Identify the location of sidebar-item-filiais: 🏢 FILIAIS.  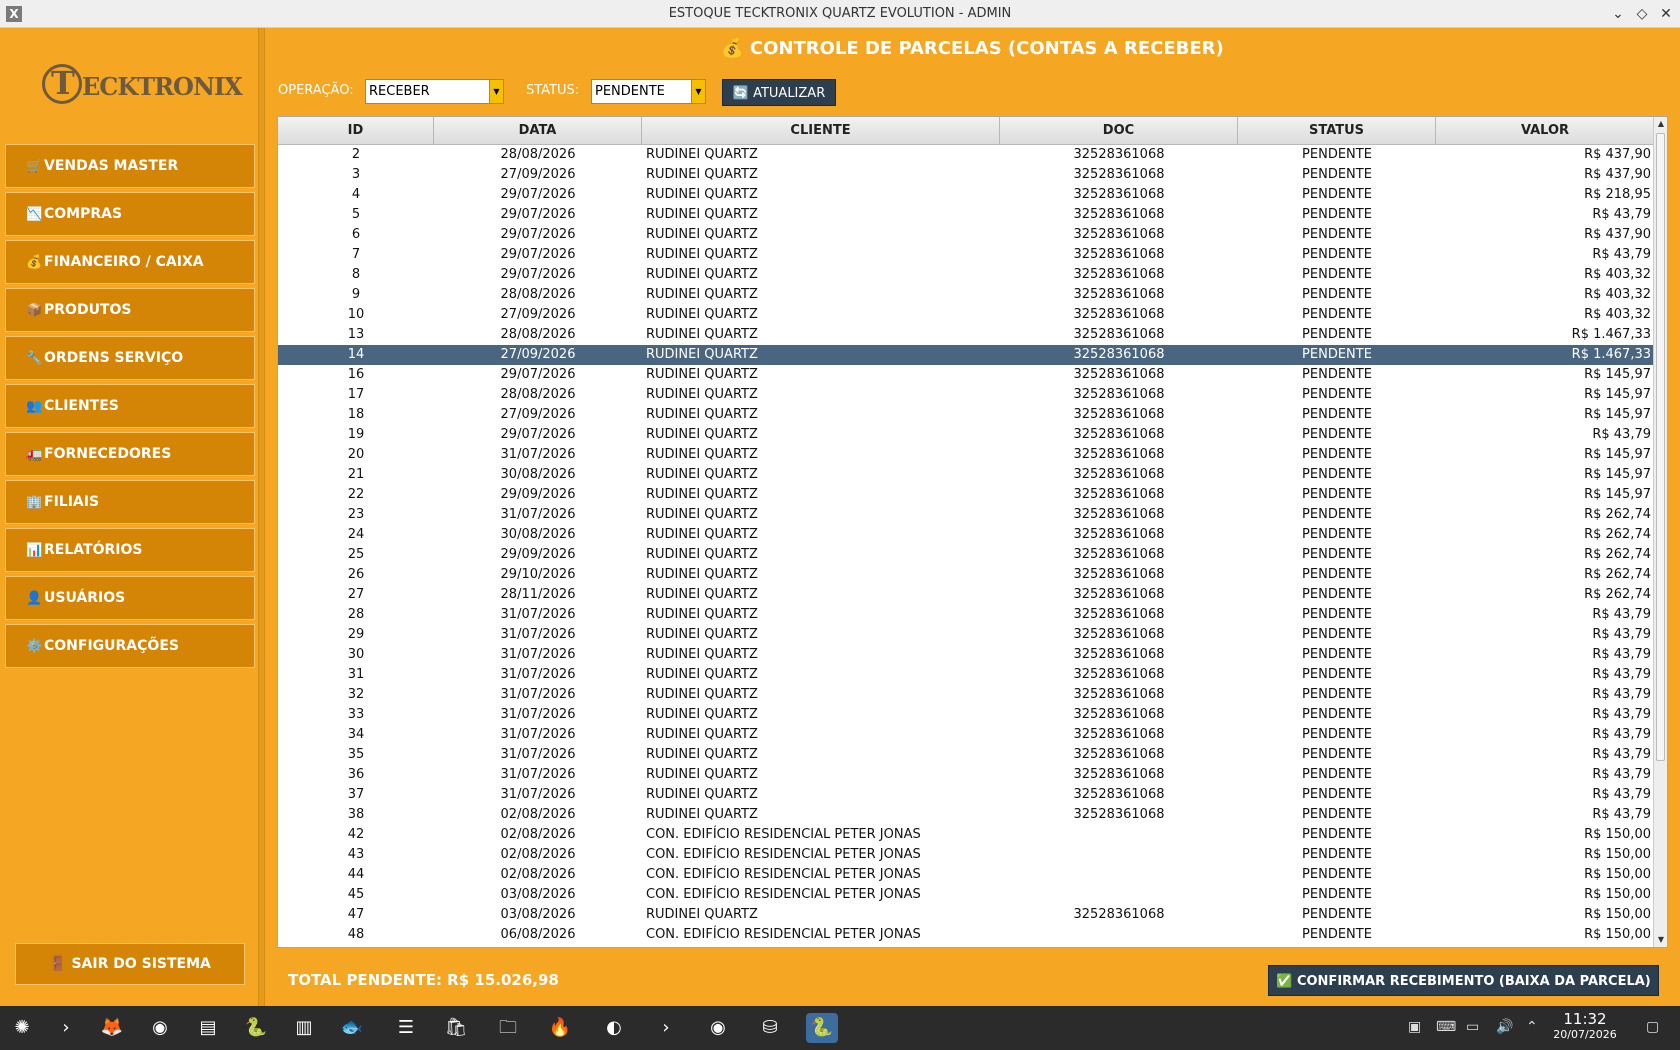
(130, 502).